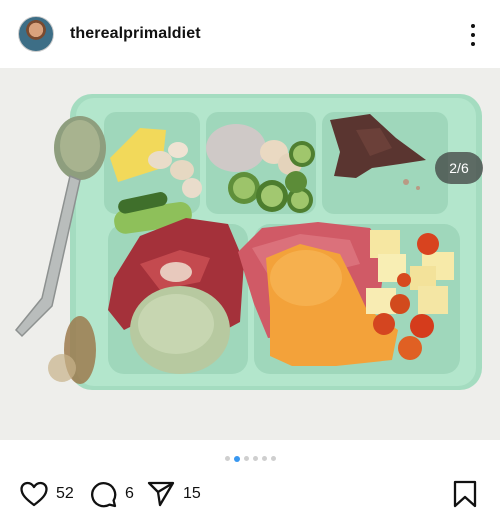  What do you see at coordinates (459, 168) in the screenshot?
I see `image-counter-badge: 2/6` at bounding box center [459, 168].